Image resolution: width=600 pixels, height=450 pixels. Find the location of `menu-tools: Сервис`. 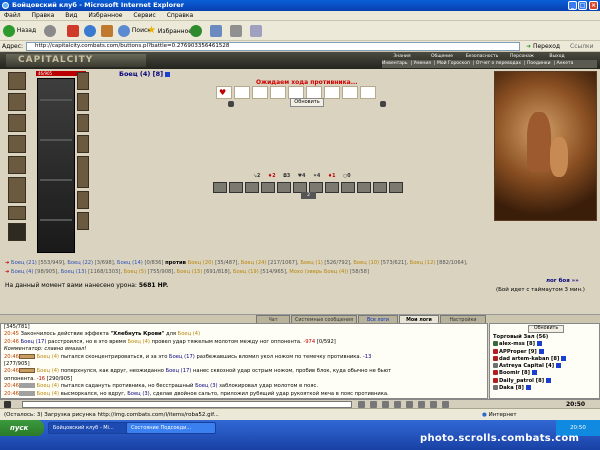

menu-tools: Сервис is located at coordinates (144, 15).